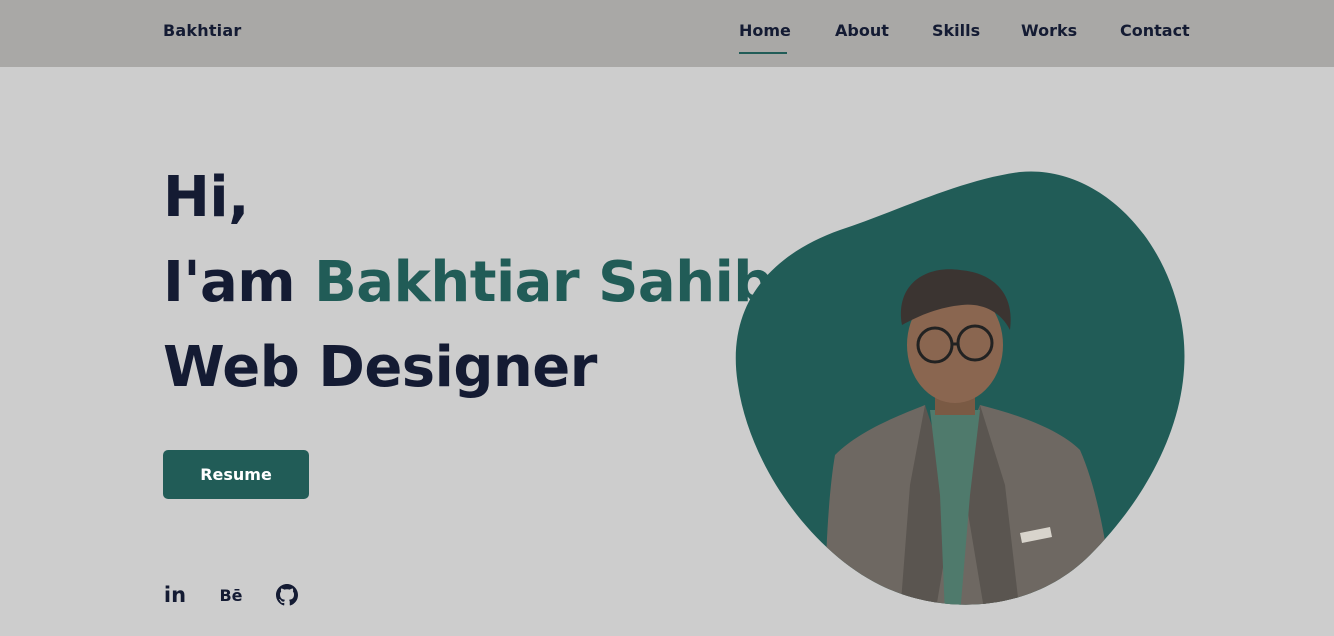  I want to click on nav-works: Works, so click(1049, 30).